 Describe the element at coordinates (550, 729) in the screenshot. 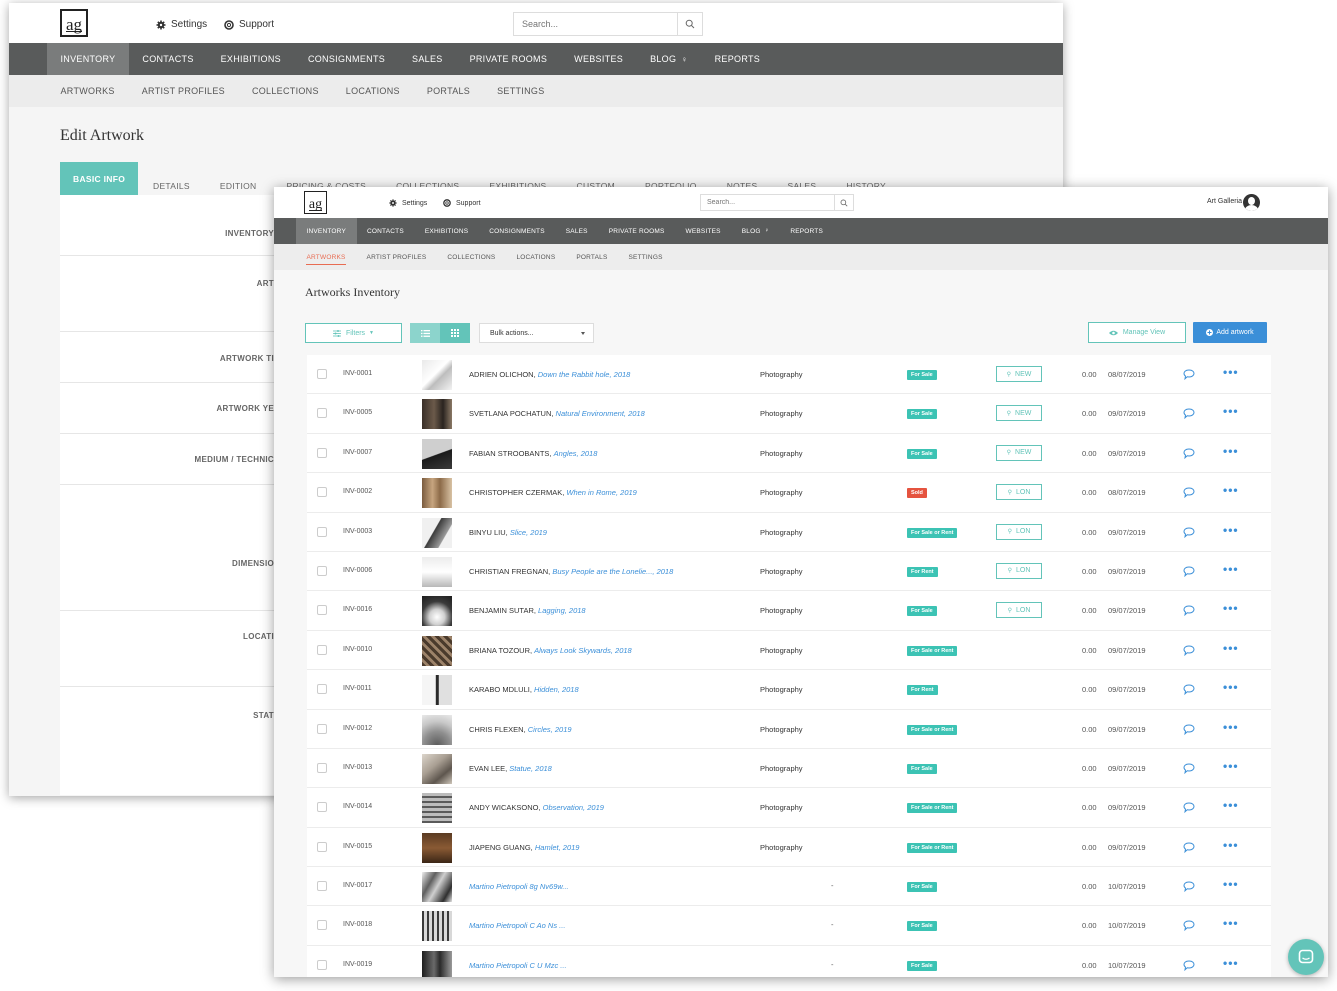

I see `work-title-link: Circles, 2019` at that location.